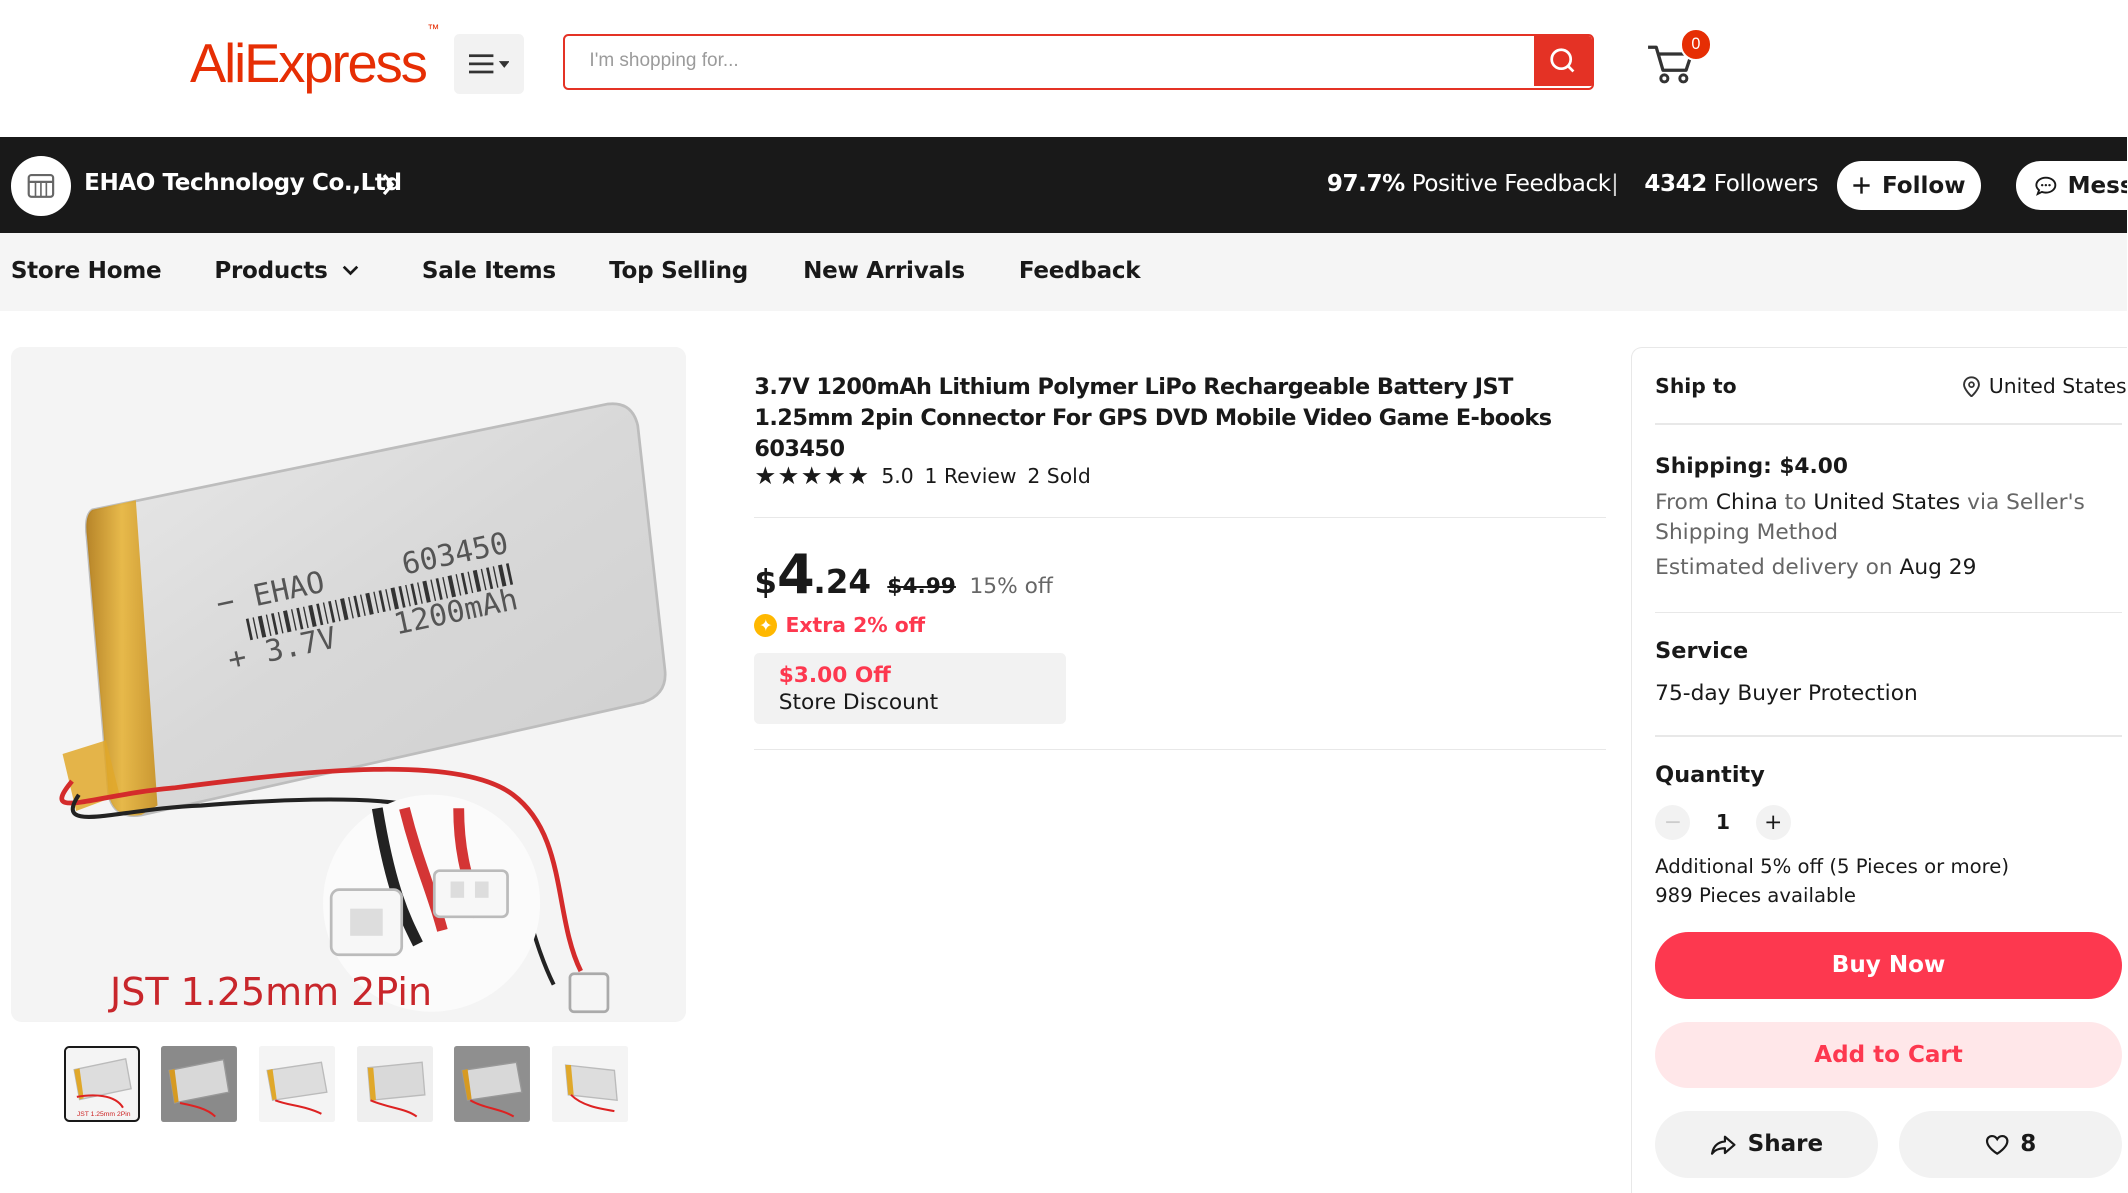 The image size is (2128, 1193). Describe the element at coordinates (812, 476) in the screenshot. I see `star-rating-icon: ★★★★★` at that location.